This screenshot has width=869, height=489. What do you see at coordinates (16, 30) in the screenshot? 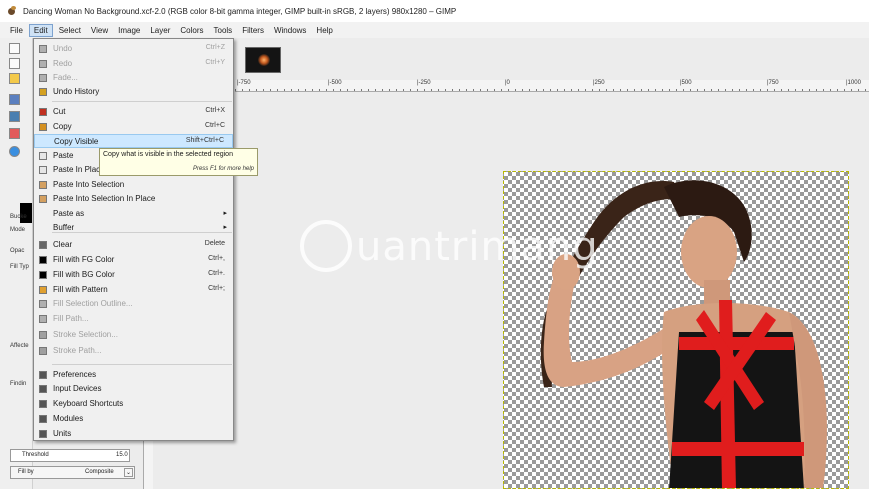
I see `menu-file: File` at bounding box center [16, 30].